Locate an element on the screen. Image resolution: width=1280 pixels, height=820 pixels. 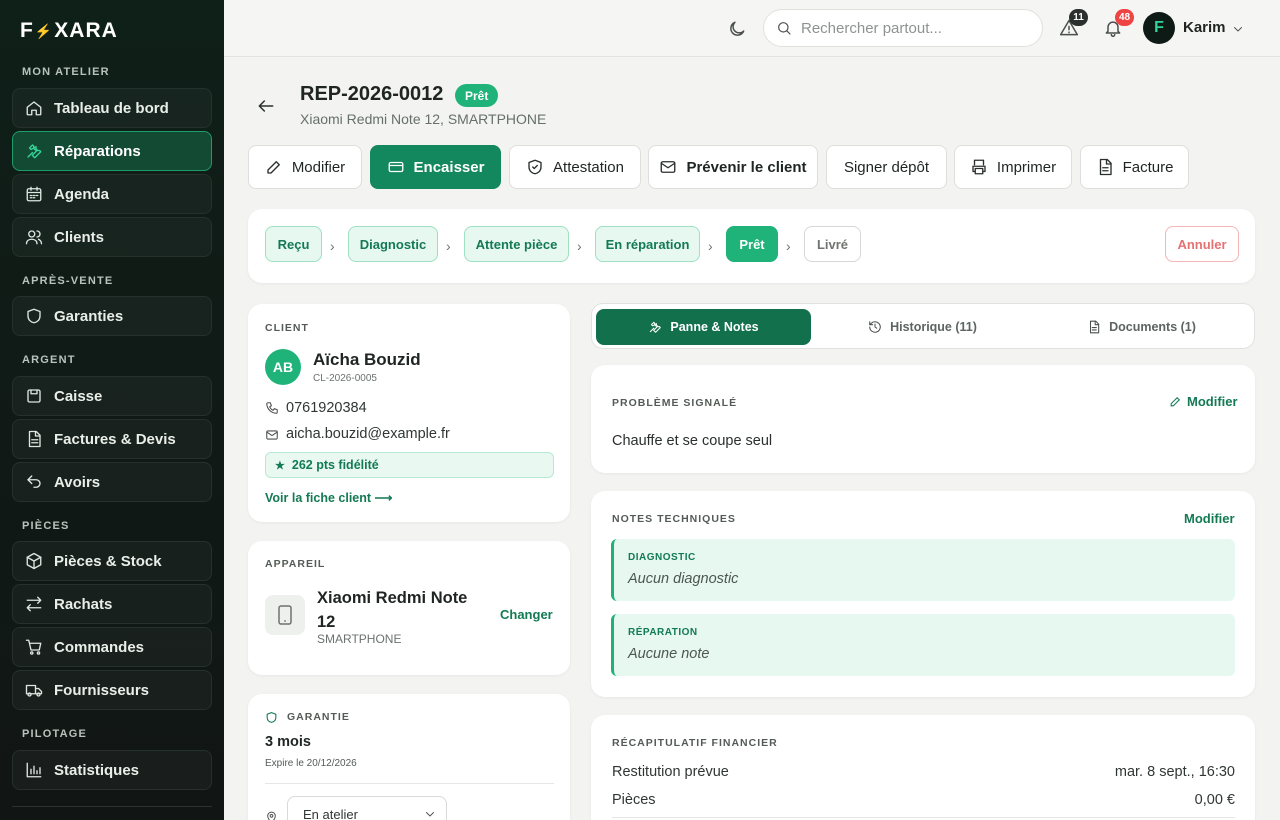
undo-icon is located at coordinates (34, 481).